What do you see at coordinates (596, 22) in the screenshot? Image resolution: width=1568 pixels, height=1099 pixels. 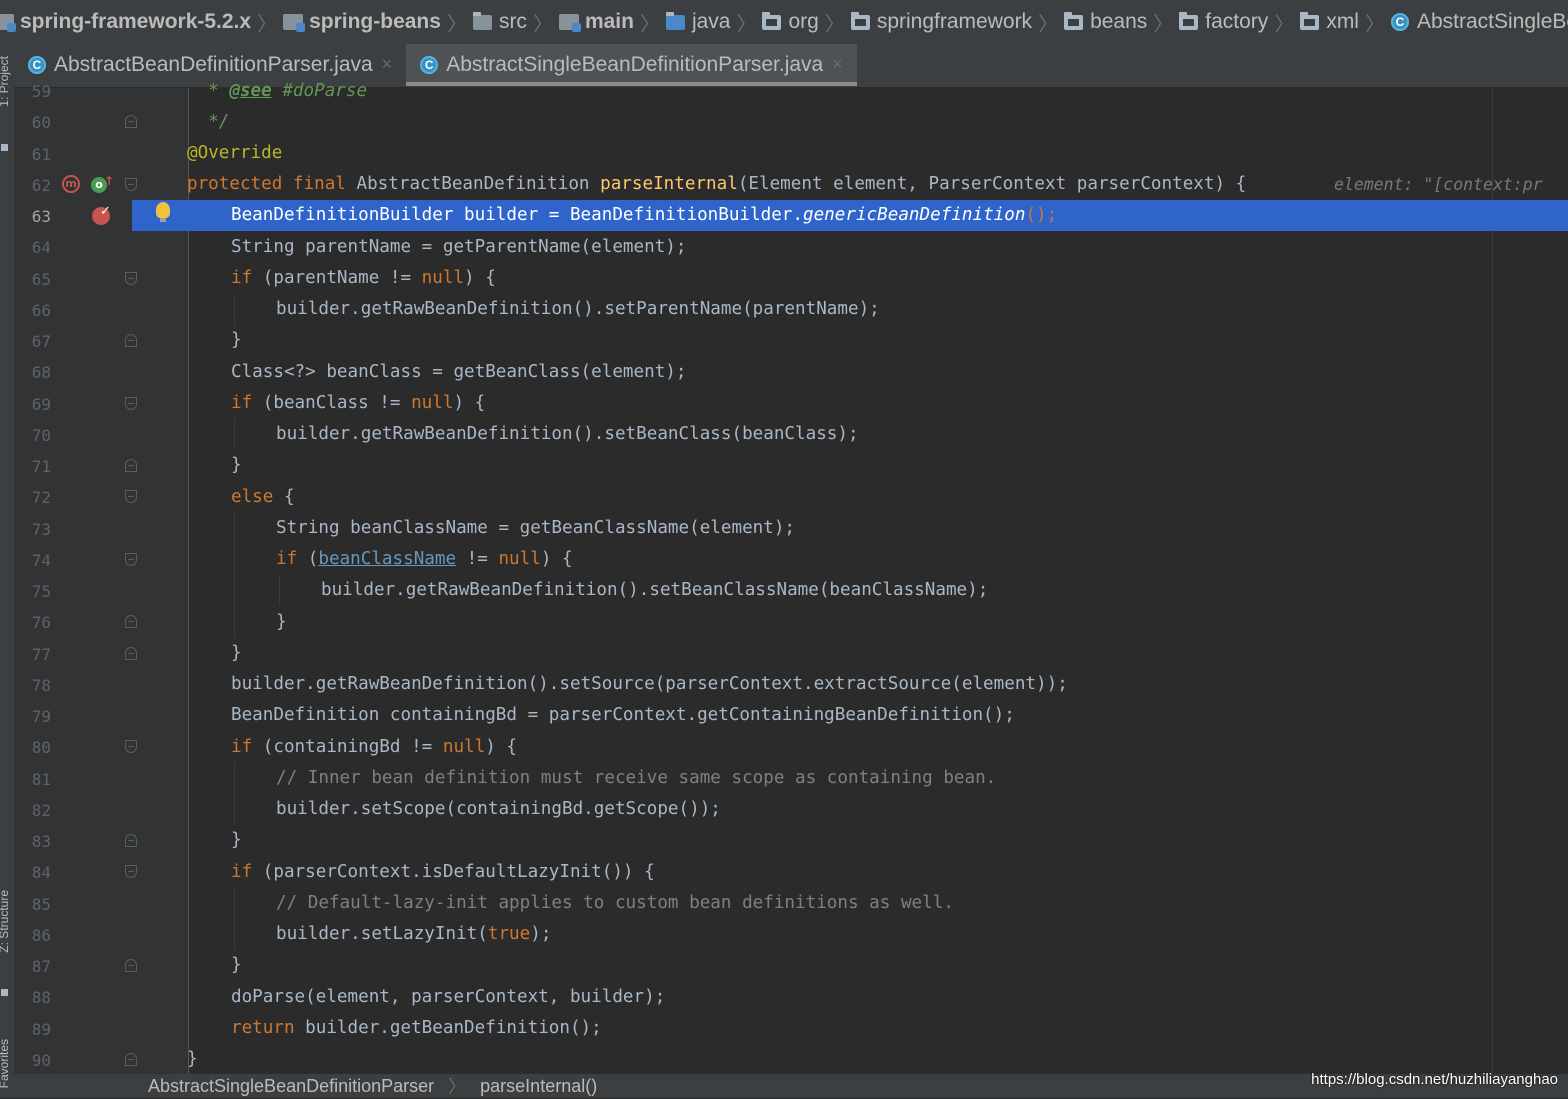 I see `nav-item-main: main` at bounding box center [596, 22].